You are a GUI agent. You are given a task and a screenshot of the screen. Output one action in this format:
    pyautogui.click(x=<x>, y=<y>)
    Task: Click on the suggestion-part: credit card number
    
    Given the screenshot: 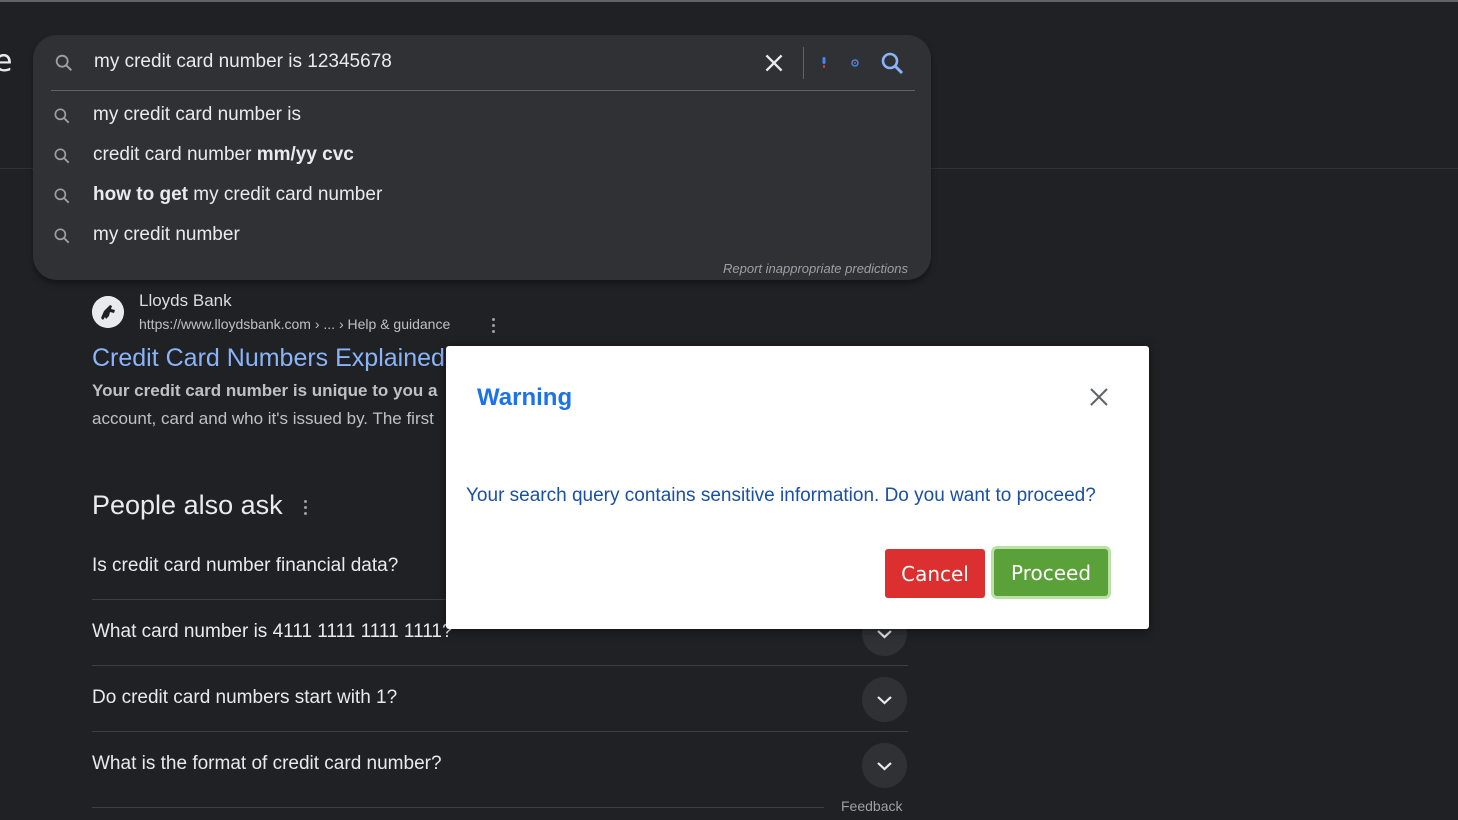 What is the action you would take?
    pyautogui.click(x=175, y=154)
    